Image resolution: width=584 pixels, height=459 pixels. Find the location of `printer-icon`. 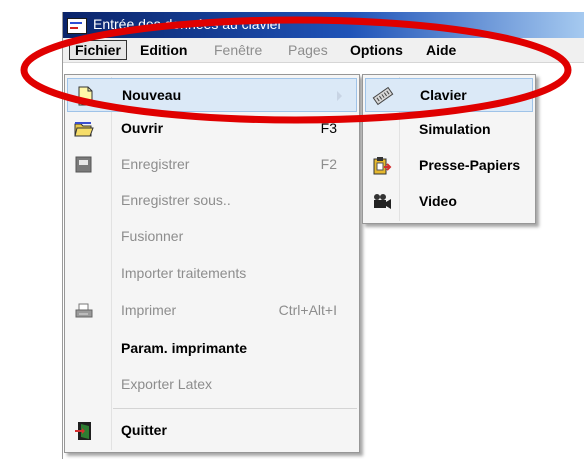

printer-icon is located at coordinates (84, 311).